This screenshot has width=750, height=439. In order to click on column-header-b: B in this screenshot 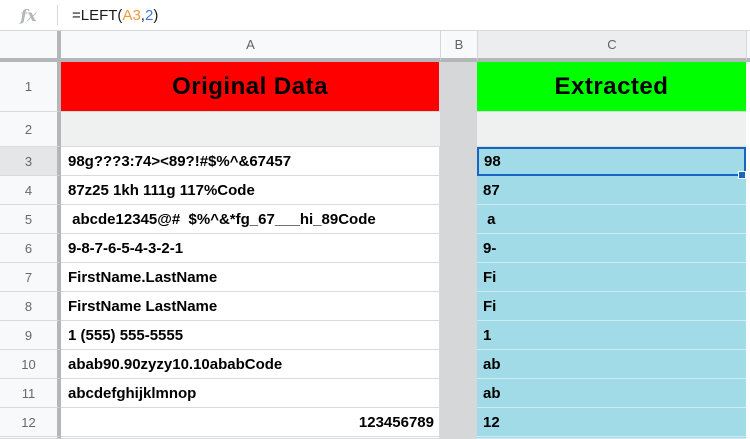, I will do `click(458, 46)`.